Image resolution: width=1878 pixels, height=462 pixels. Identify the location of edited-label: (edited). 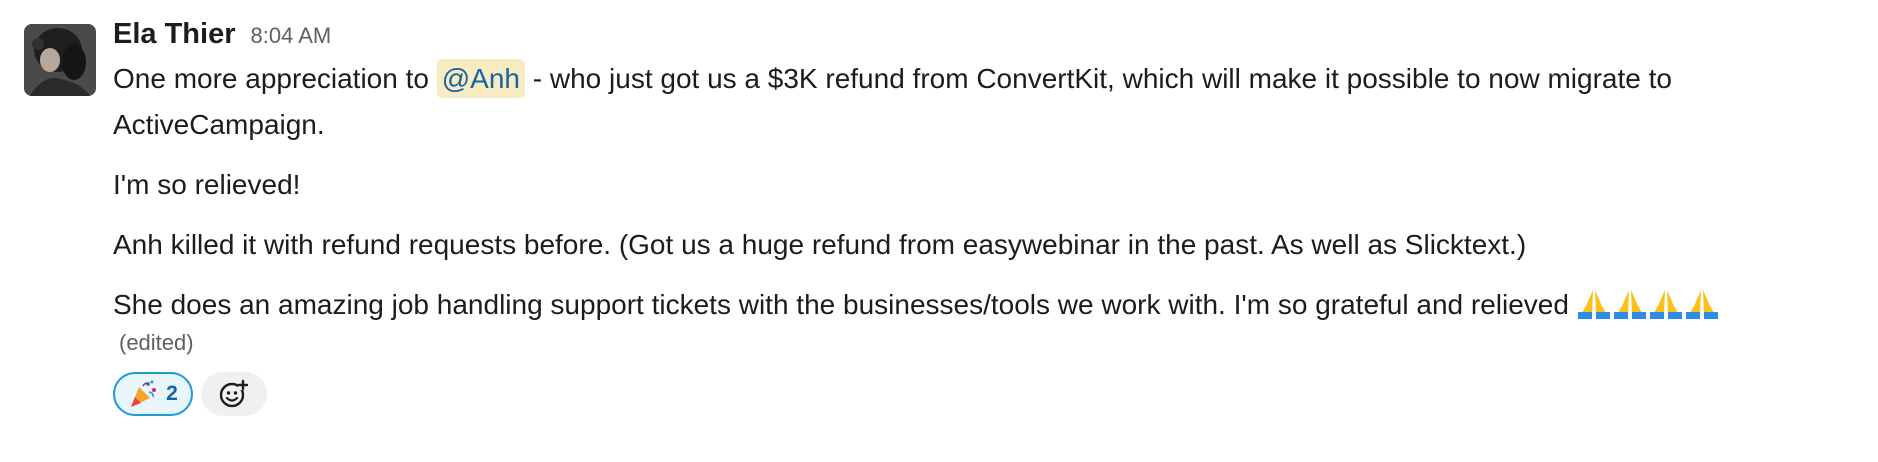
(156, 342).